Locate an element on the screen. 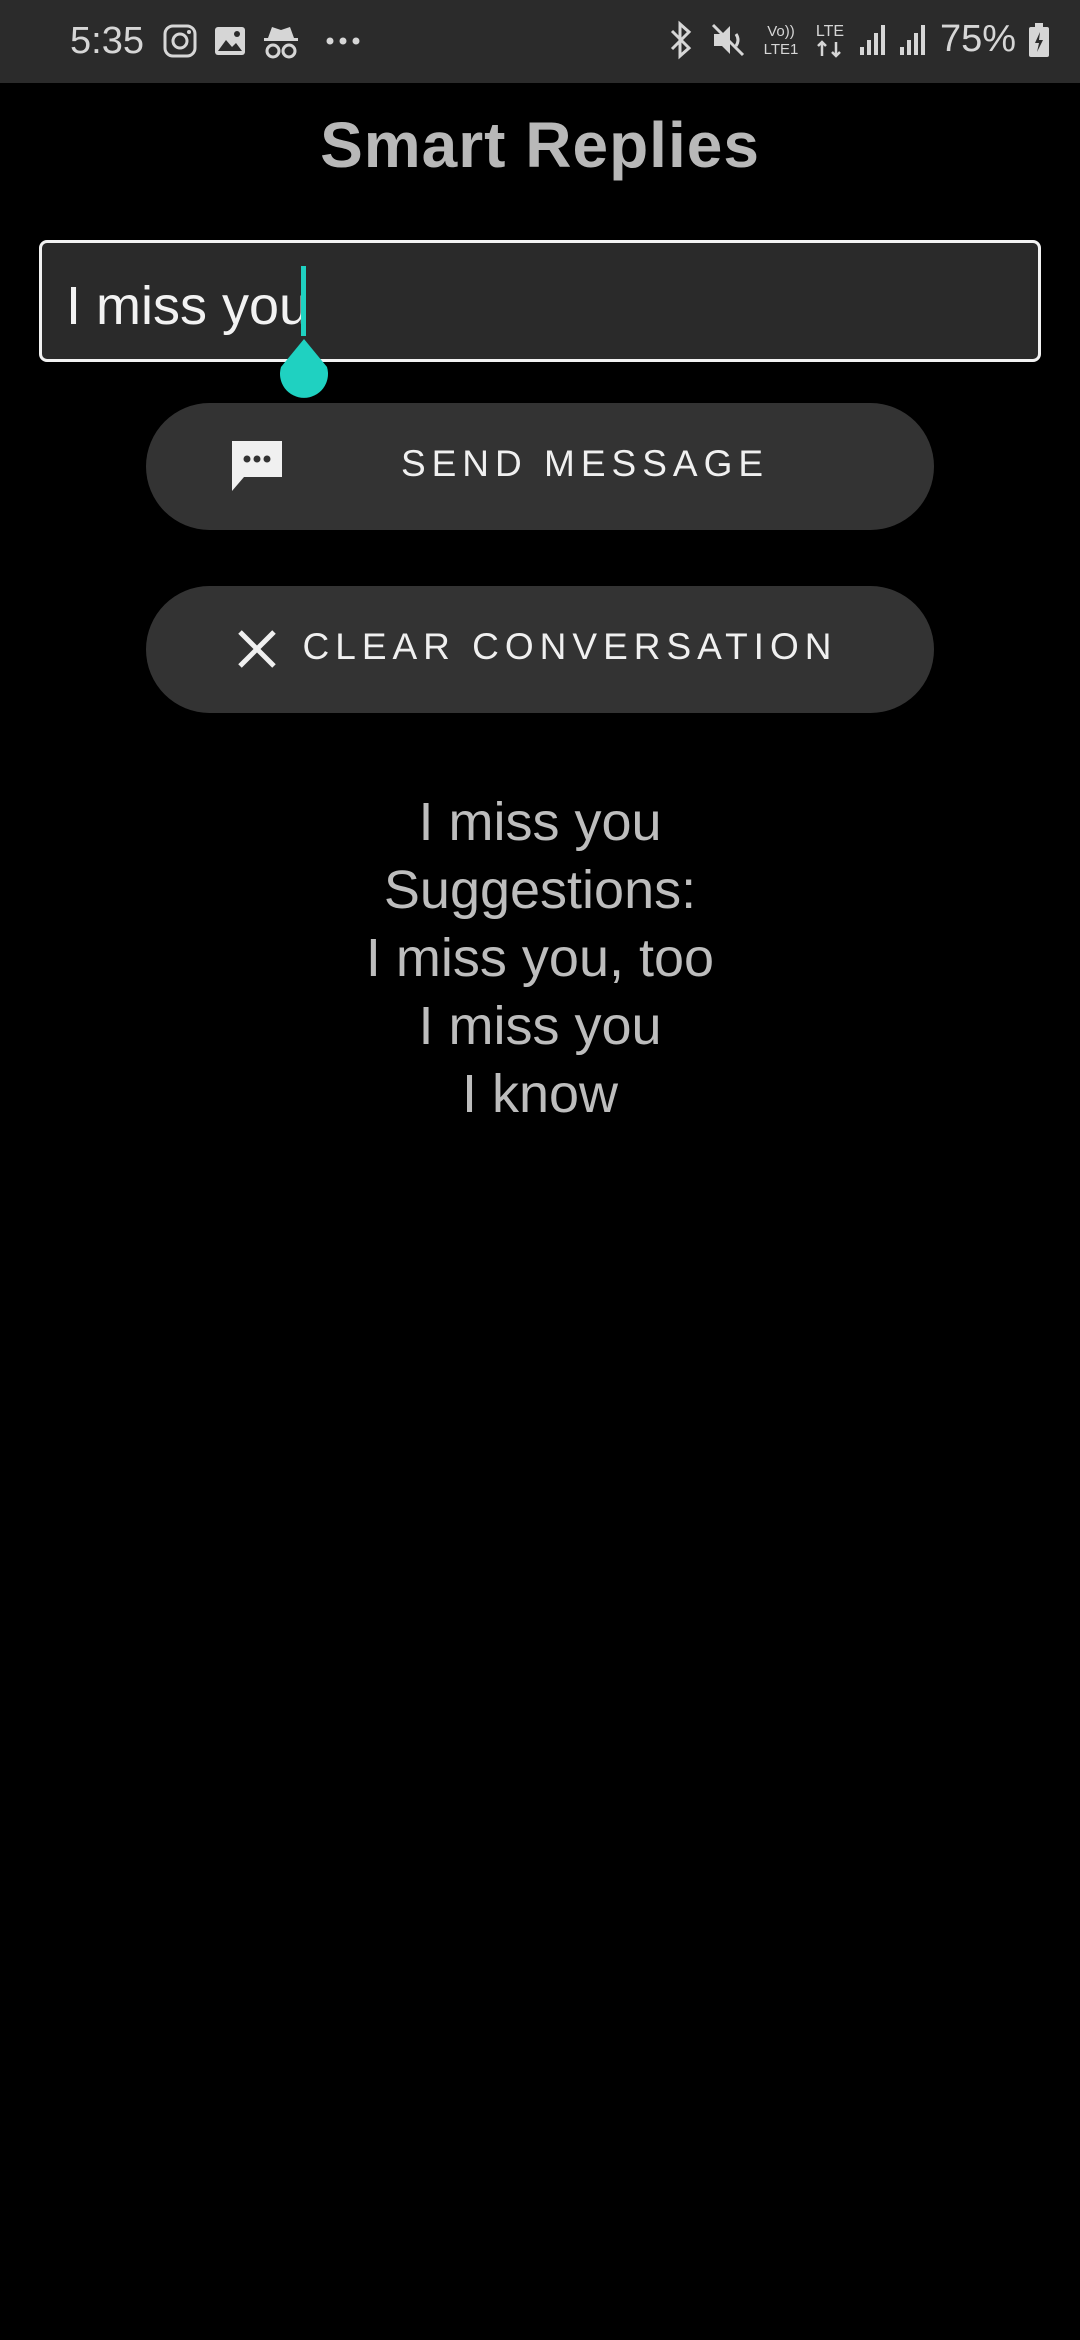 This screenshot has width=1080, height=2340. svg-text: Vo)) is located at coordinates (781, 31).